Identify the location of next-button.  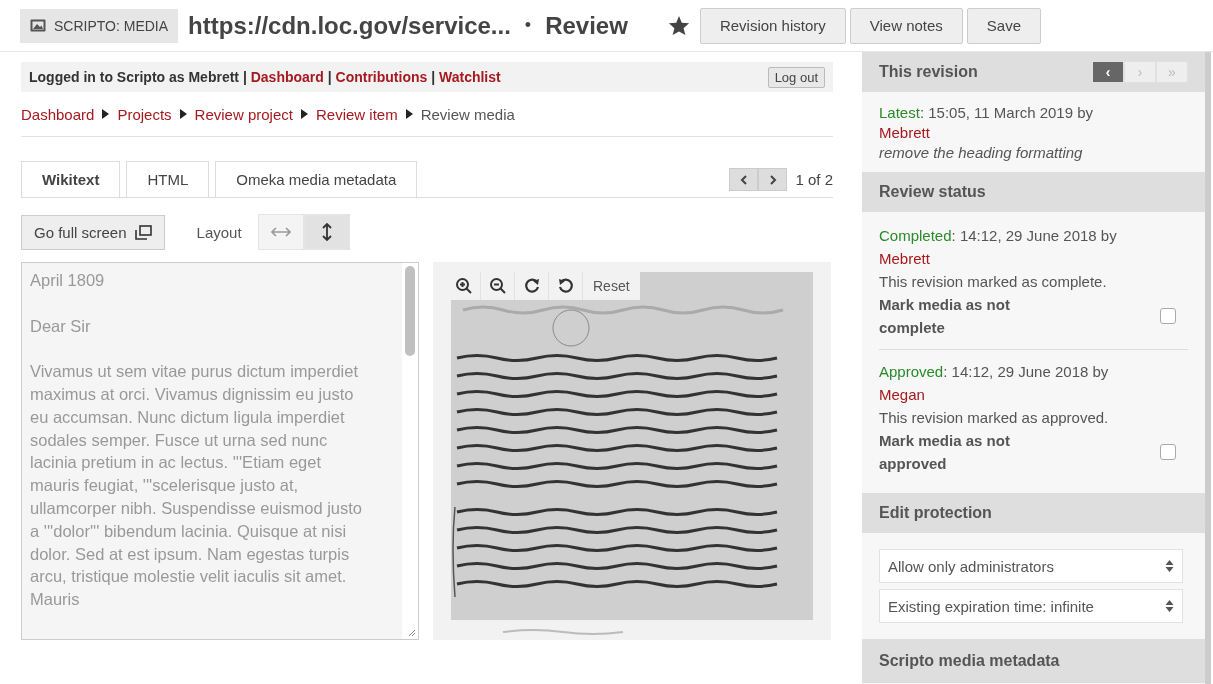
(773, 179).